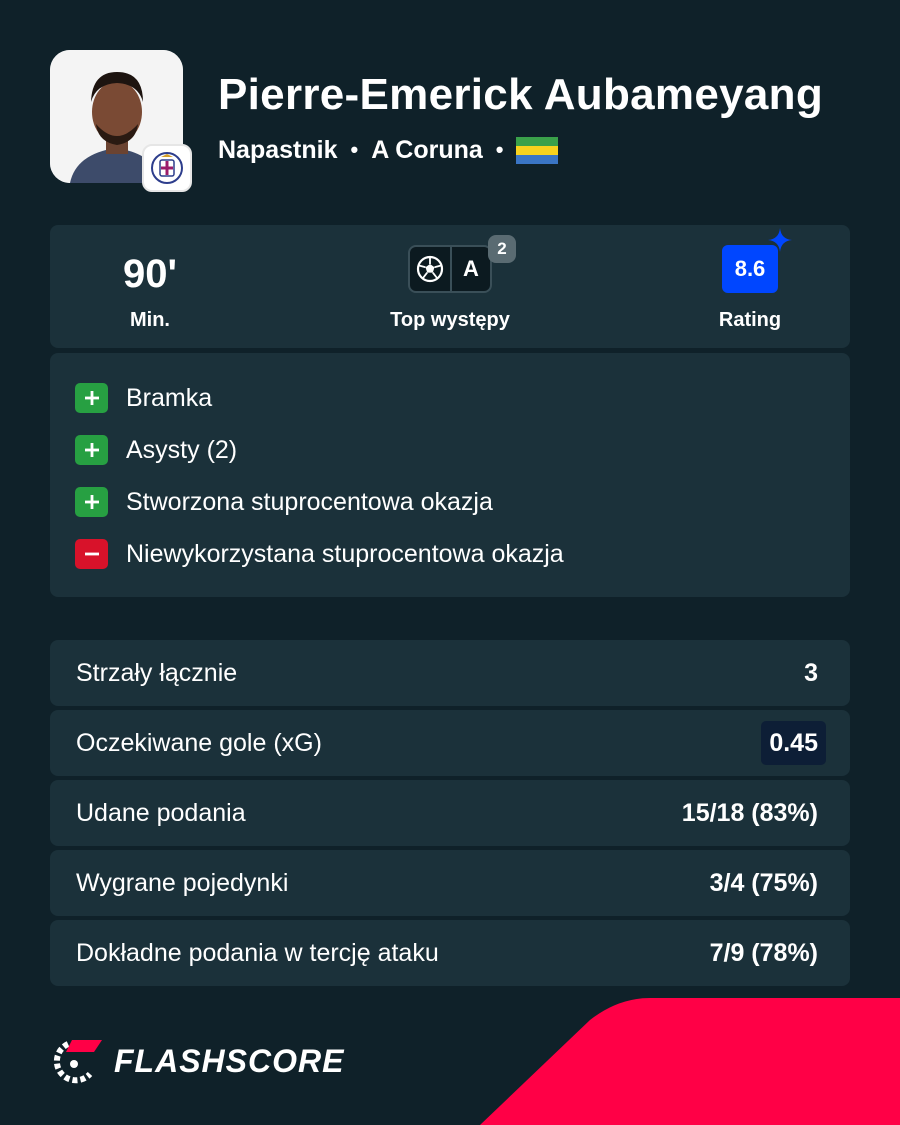 This screenshot has height=1125, width=900. Describe the element at coordinates (430, 269) in the screenshot. I see `football-icon` at that location.